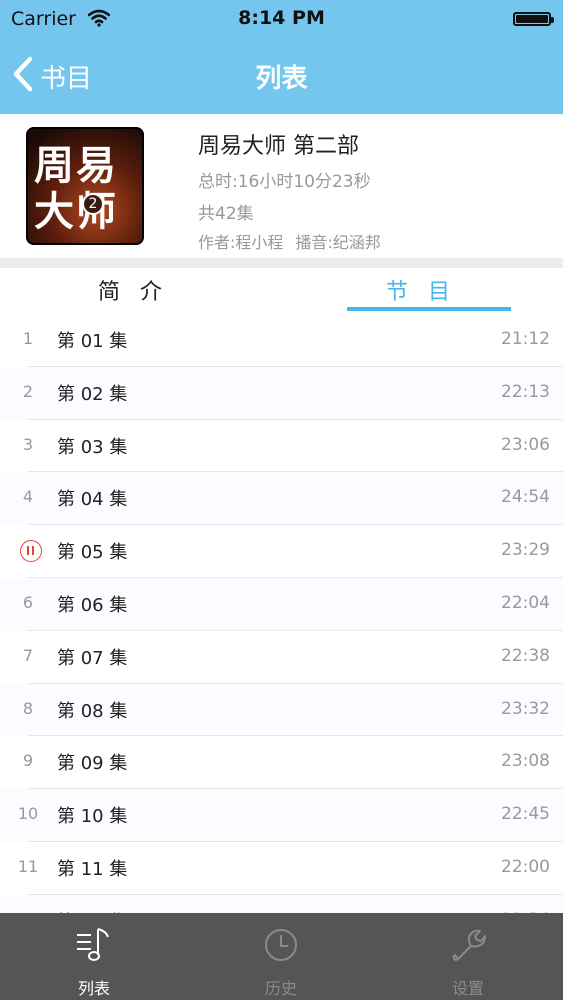 The width and height of the screenshot is (563, 1000). I want to click on episode-index: 7, so click(28, 655).